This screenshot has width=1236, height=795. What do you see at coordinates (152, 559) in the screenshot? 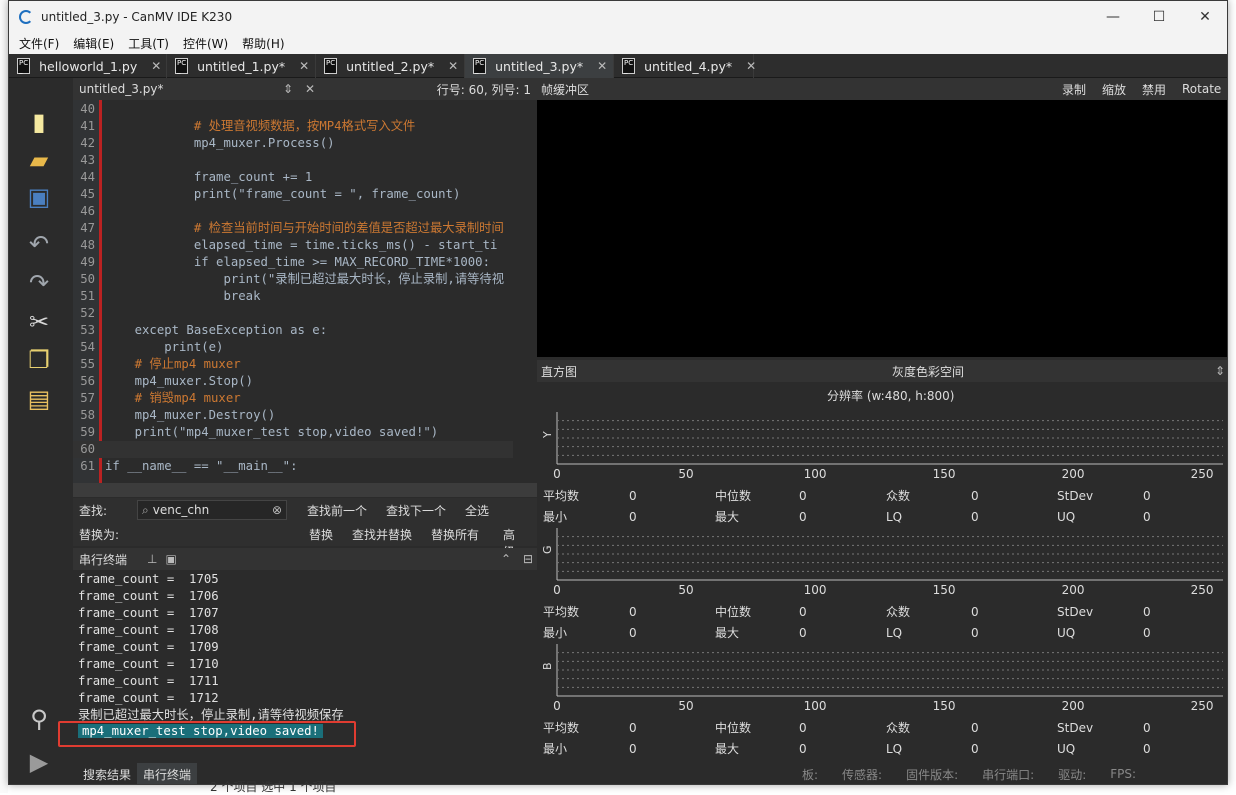
I see `clear-log-icon: ⊥` at bounding box center [152, 559].